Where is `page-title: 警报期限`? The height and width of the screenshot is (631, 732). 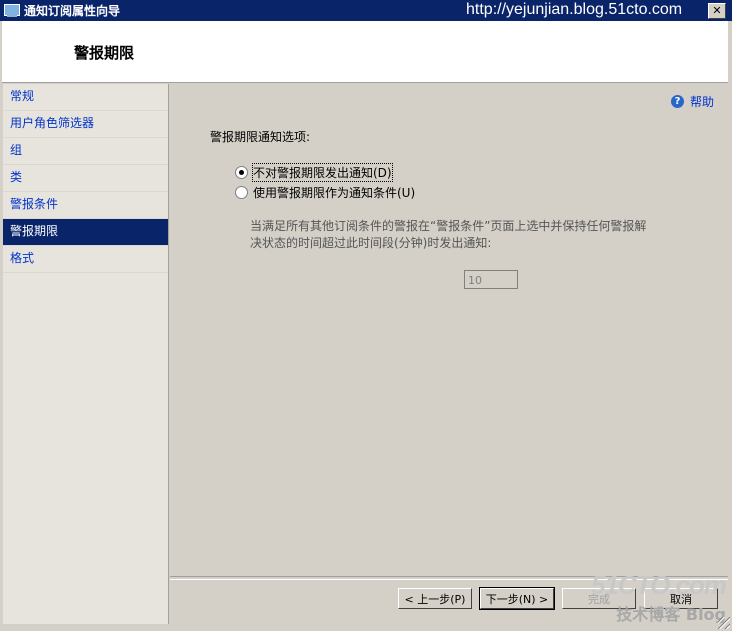
page-title: 警报期限 is located at coordinates (104, 53).